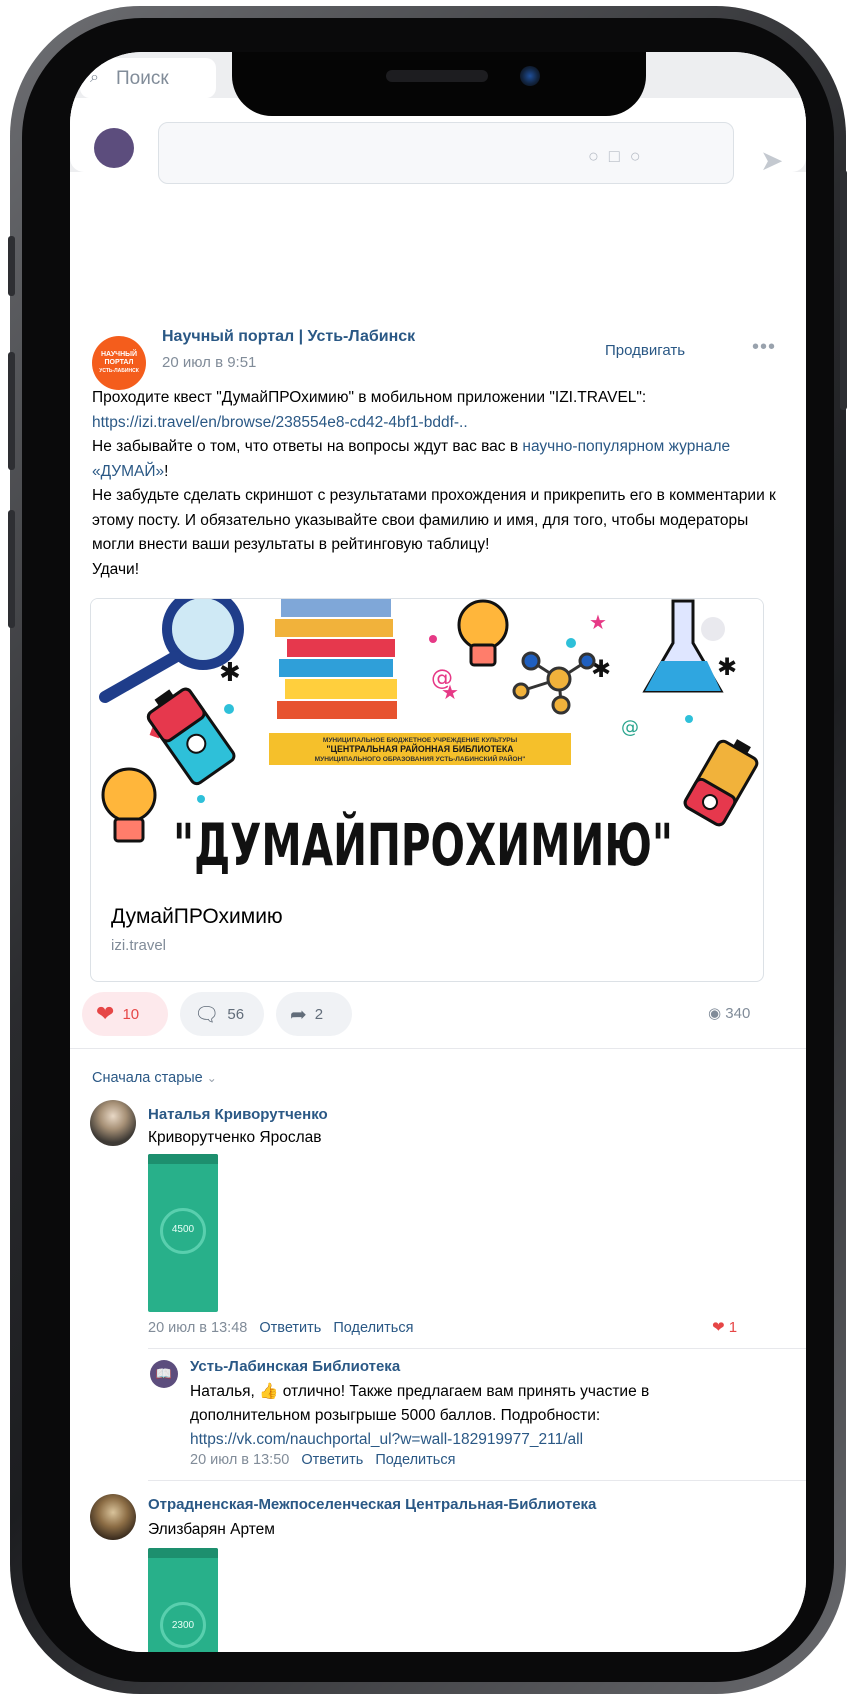 The width and height of the screenshot is (854, 1696). I want to click on comment-like-count: 1, so click(733, 1327).